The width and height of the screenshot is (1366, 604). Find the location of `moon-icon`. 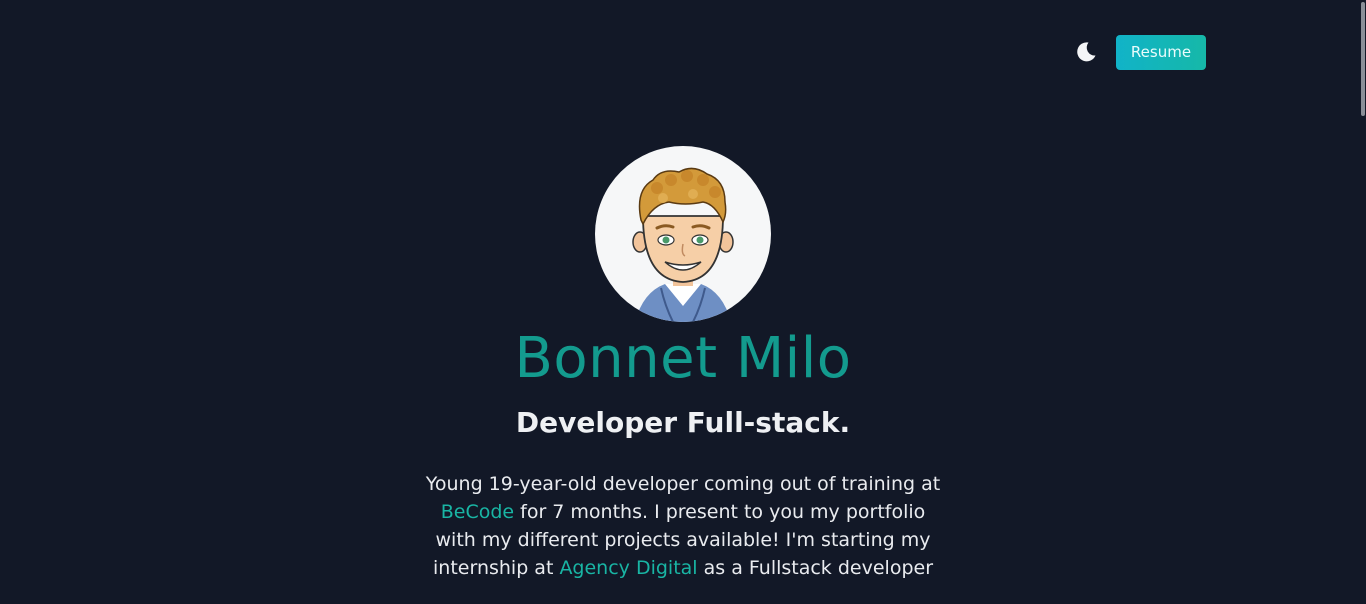

moon-icon is located at coordinates (1086, 52).